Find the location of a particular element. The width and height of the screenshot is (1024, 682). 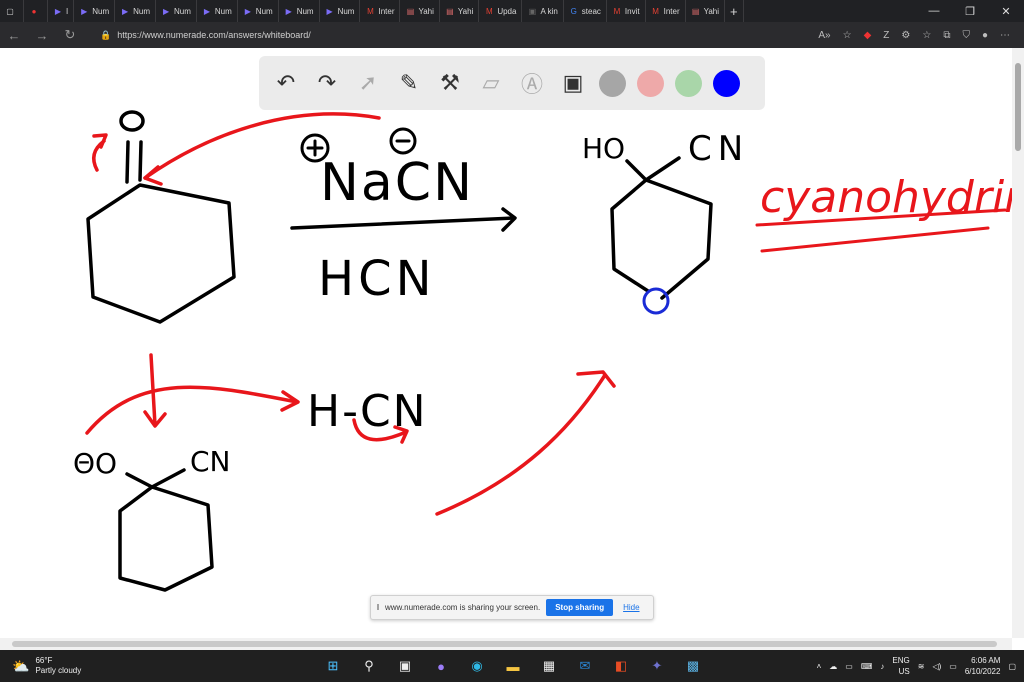

search-icon: ⚲ is located at coordinates (369, 666).